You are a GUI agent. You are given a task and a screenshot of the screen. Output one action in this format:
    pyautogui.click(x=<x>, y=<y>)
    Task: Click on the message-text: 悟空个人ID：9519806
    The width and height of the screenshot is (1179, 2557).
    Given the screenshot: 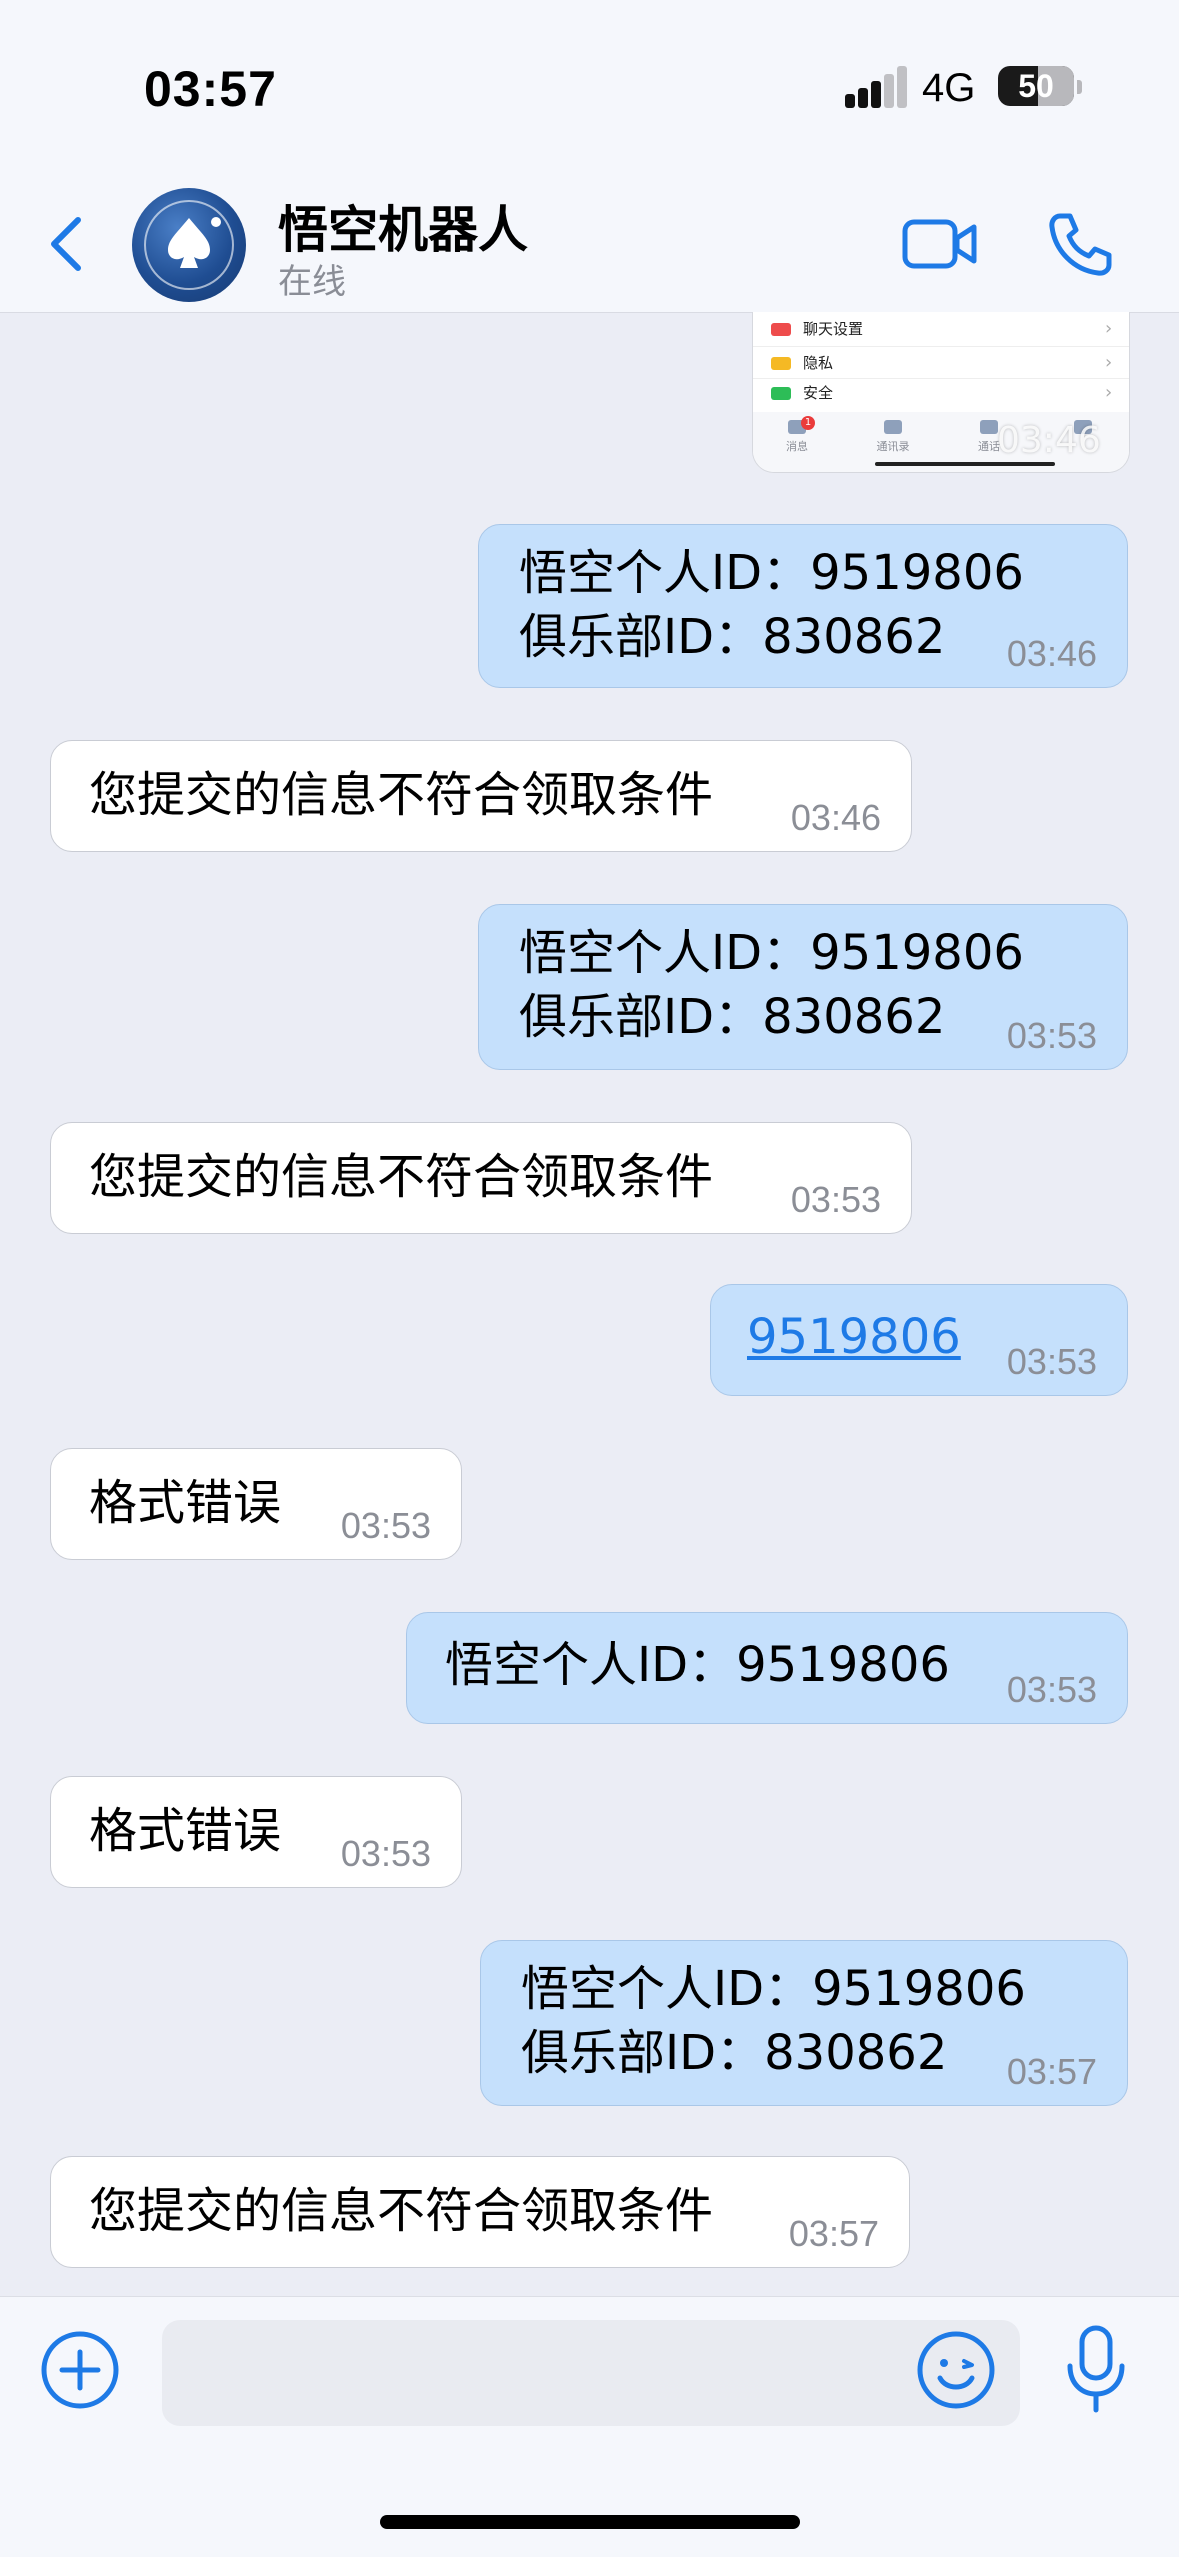 What is the action you would take?
    pyautogui.click(x=697, y=1665)
    